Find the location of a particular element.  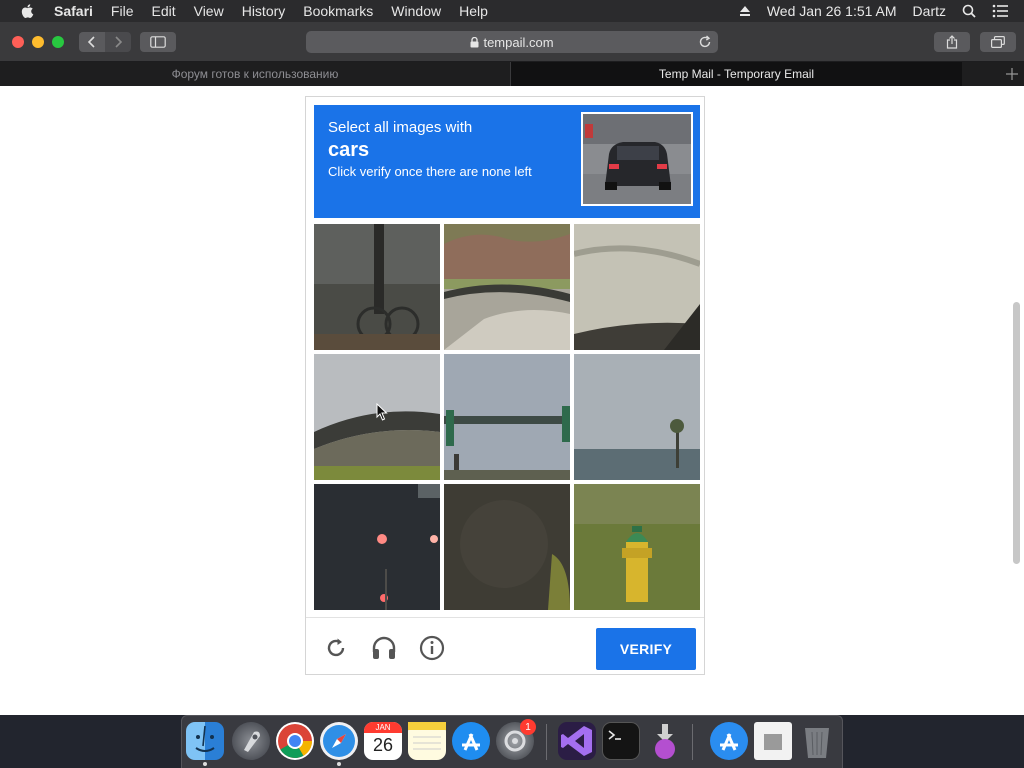

chevron-left-icon is located at coordinates (91, 42).